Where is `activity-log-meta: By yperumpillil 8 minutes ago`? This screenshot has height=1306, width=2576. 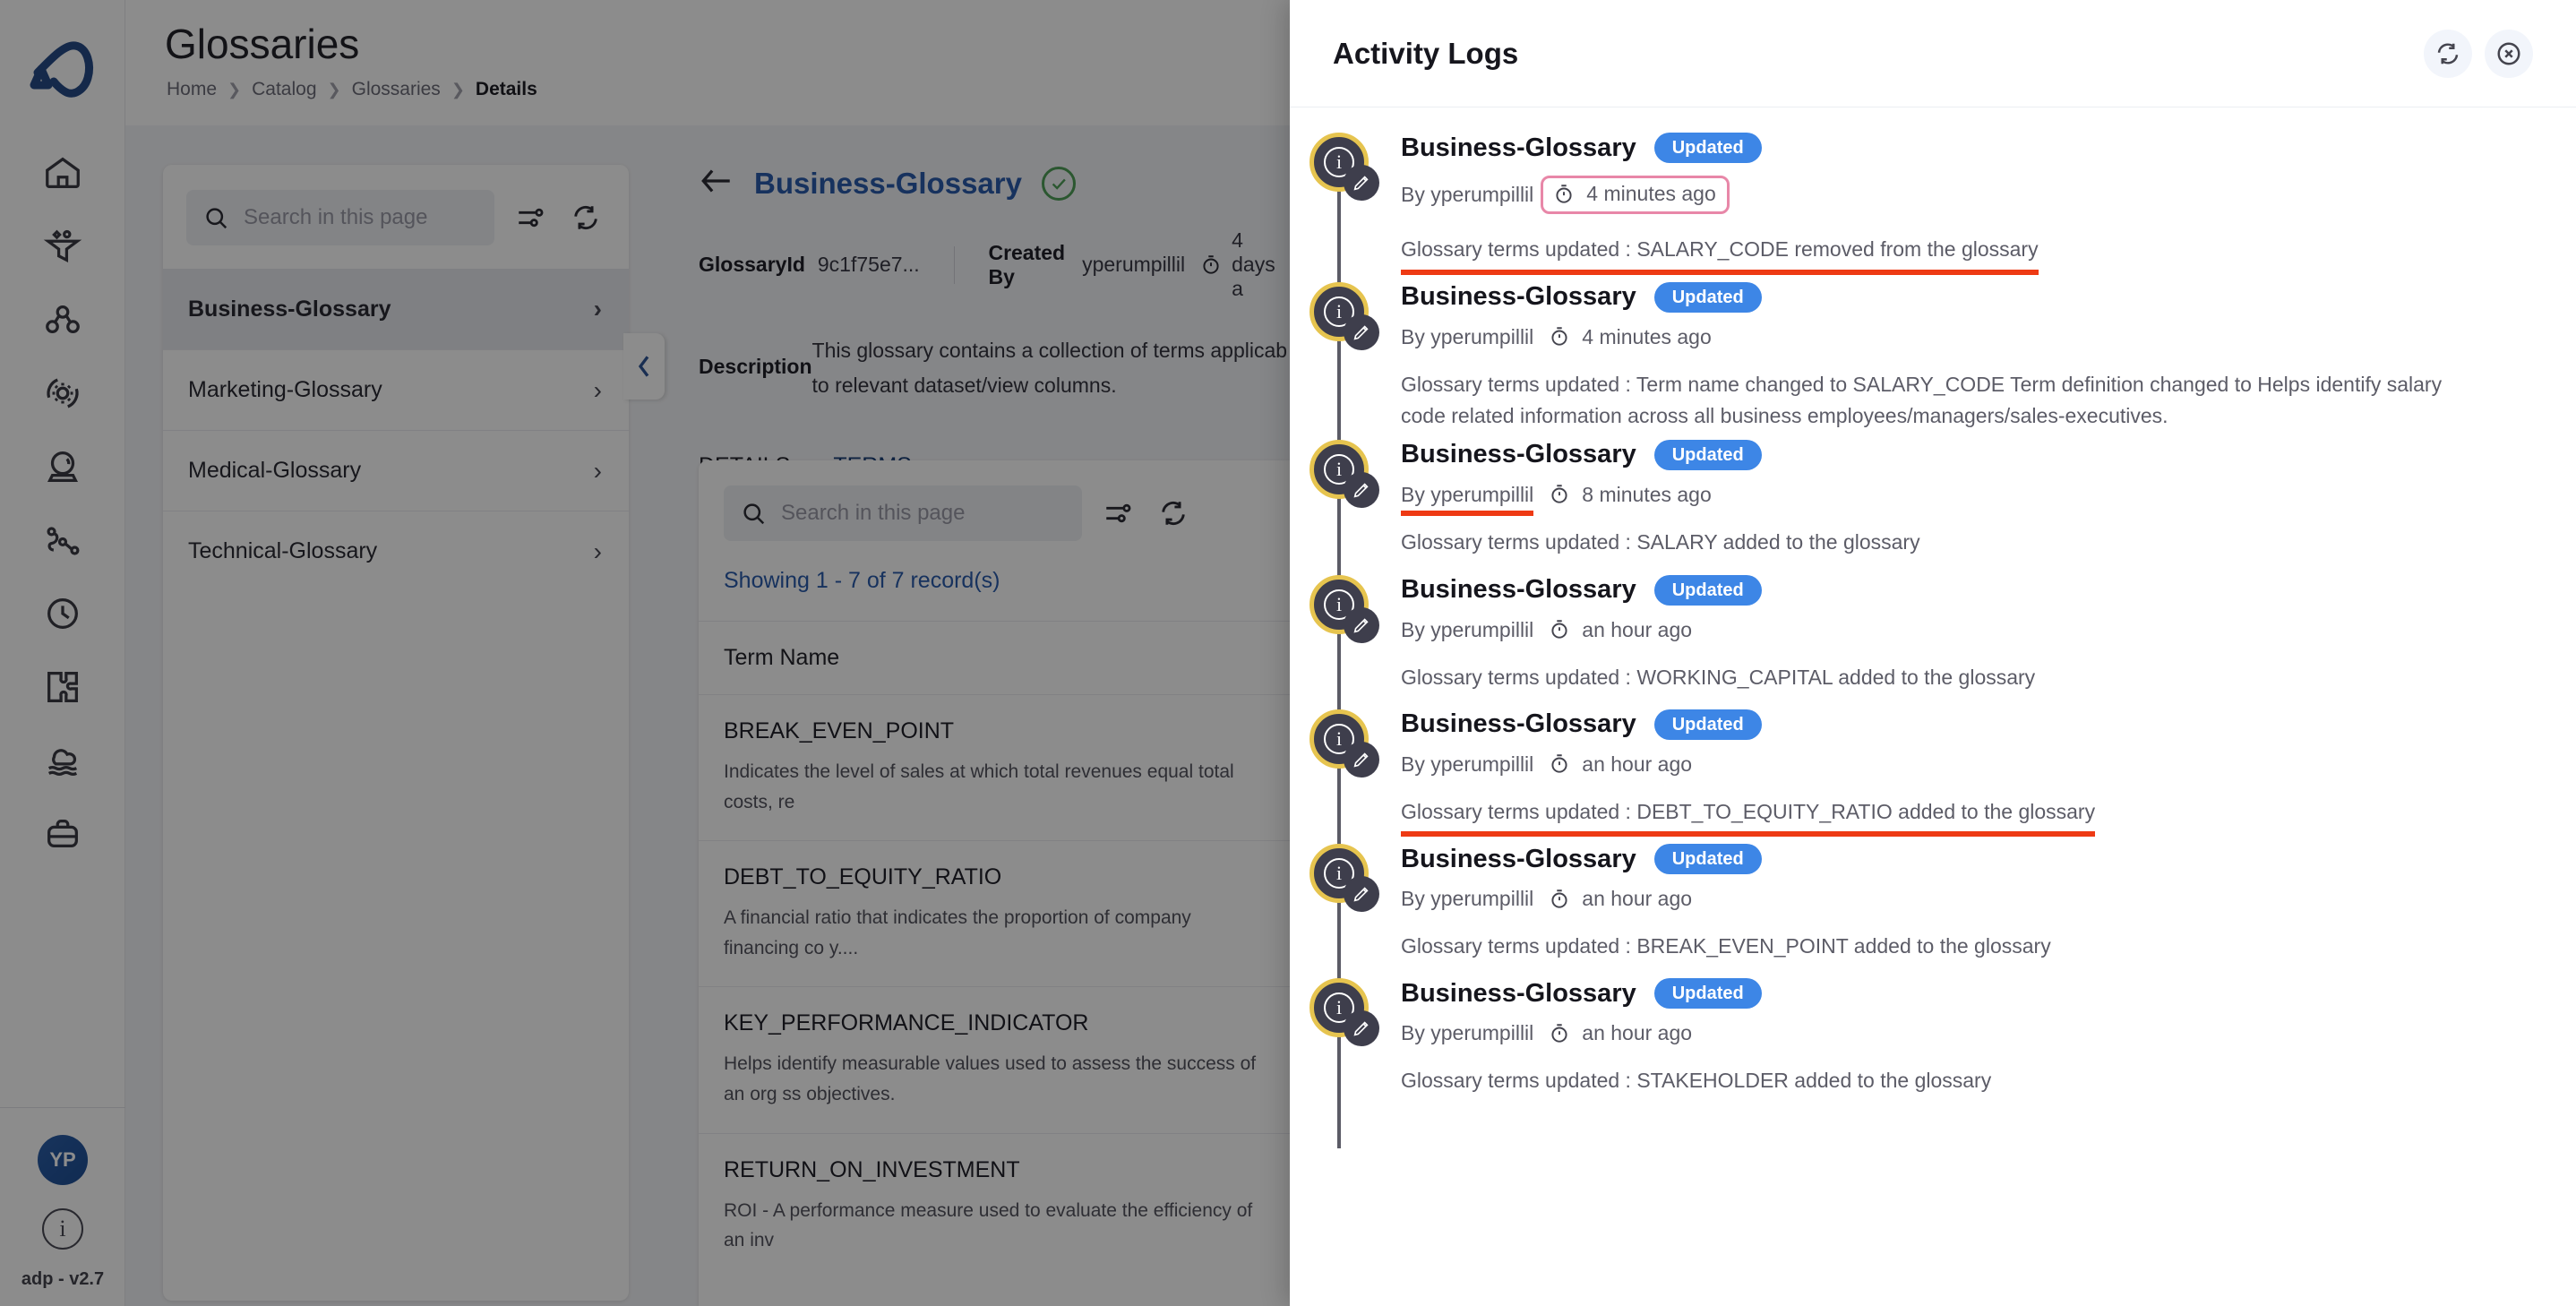
activity-log-meta: By yperumpillil 8 minutes ago is located at coordinates (1988, 499).